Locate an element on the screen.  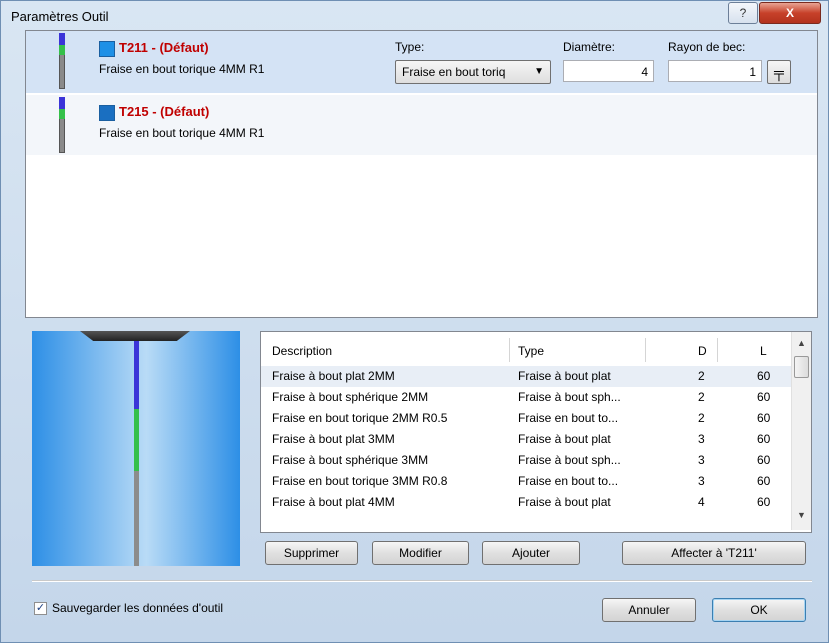
diameter-value: 4 is located at coordinates (644, 72).